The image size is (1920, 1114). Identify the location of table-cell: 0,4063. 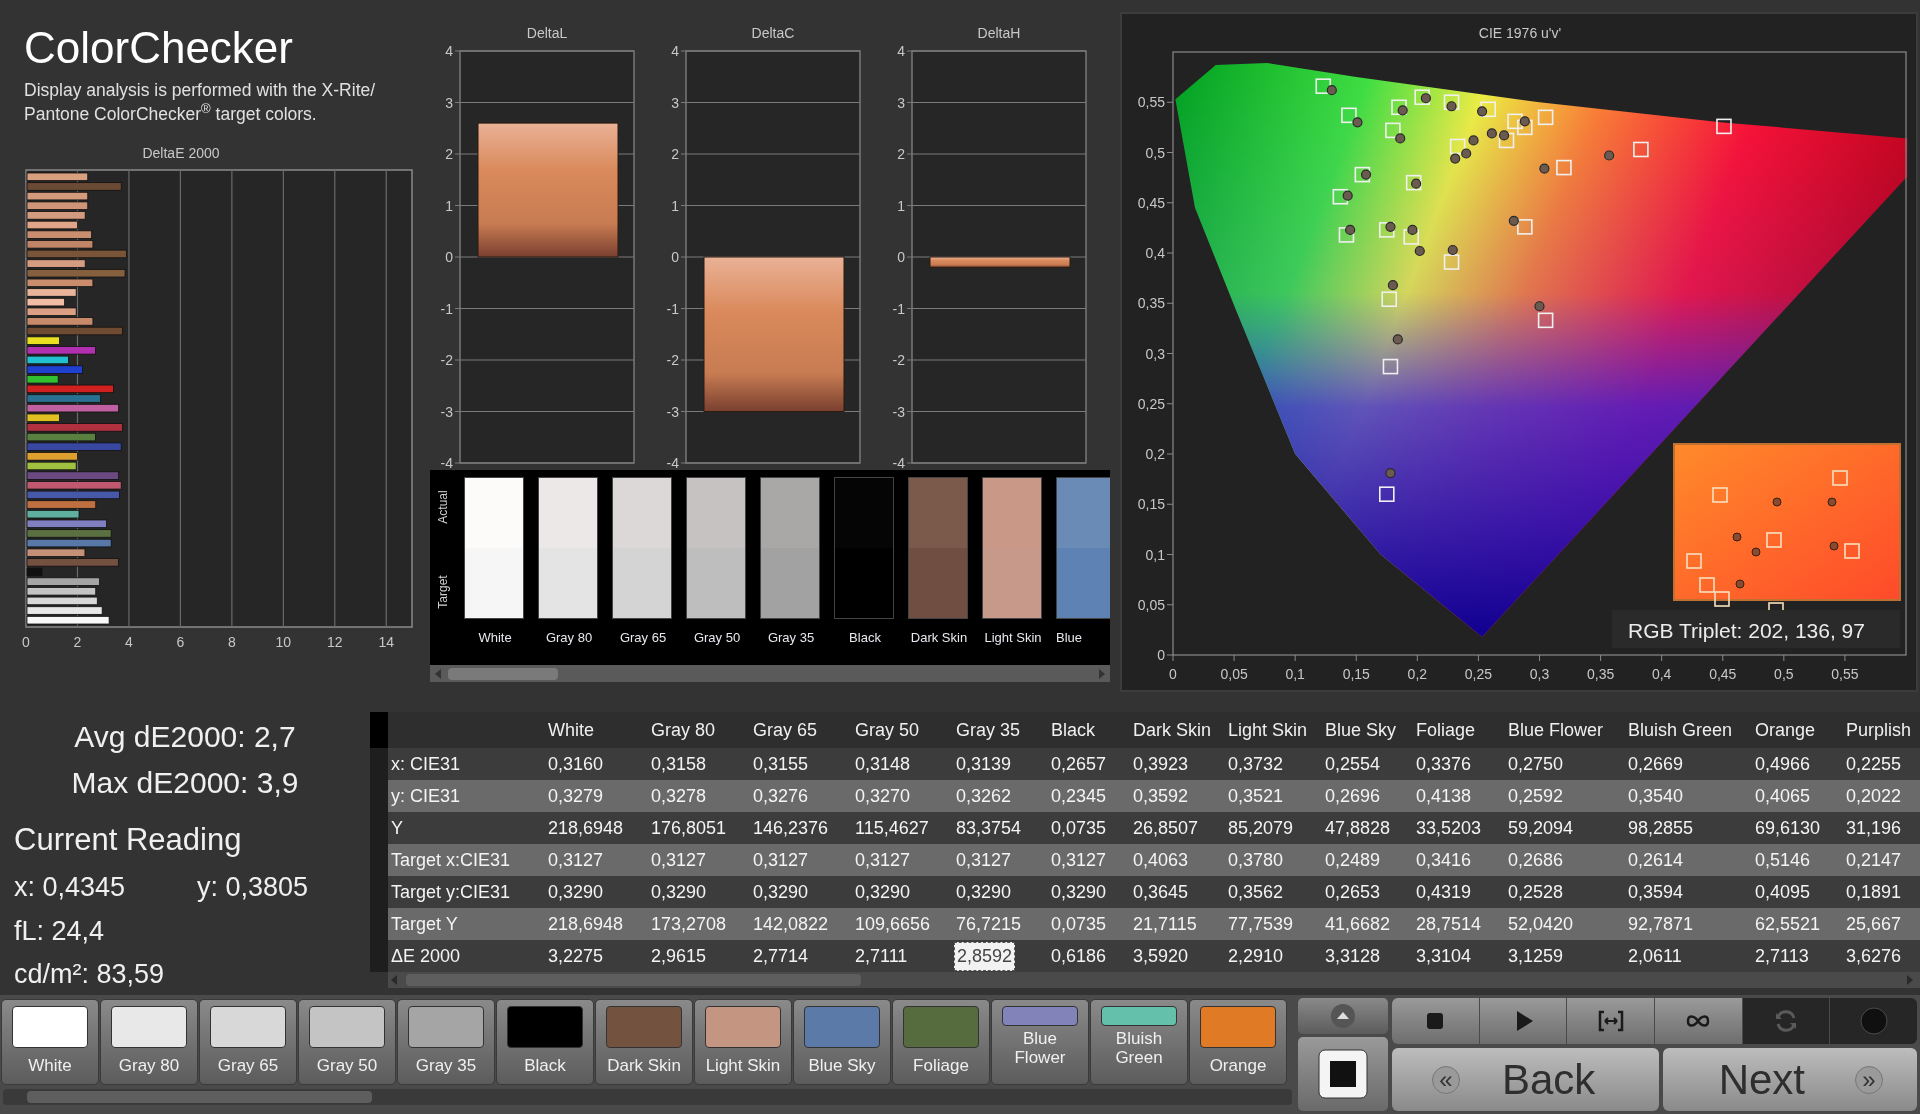
(1161, 860).